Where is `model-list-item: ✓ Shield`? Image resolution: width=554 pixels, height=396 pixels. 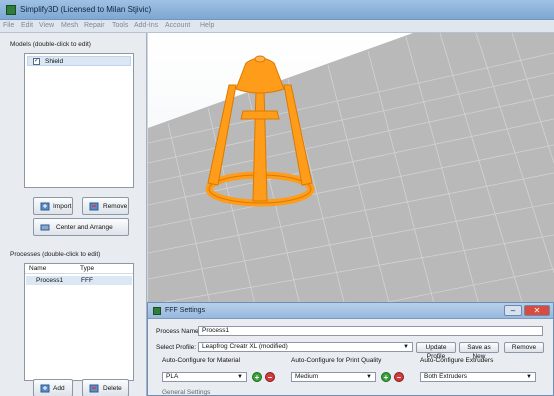 model-list-item: ✓ Shield is located at coordinates (79, 61).